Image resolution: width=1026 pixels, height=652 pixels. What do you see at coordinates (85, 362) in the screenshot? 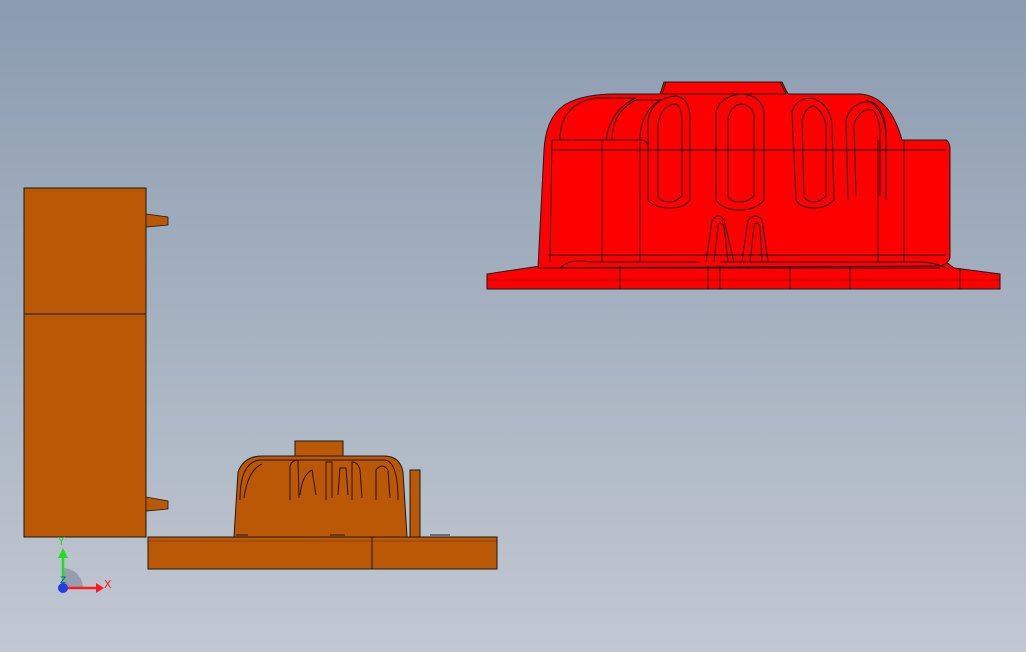
I see `side-view-block` at bounding box center [85, 362].